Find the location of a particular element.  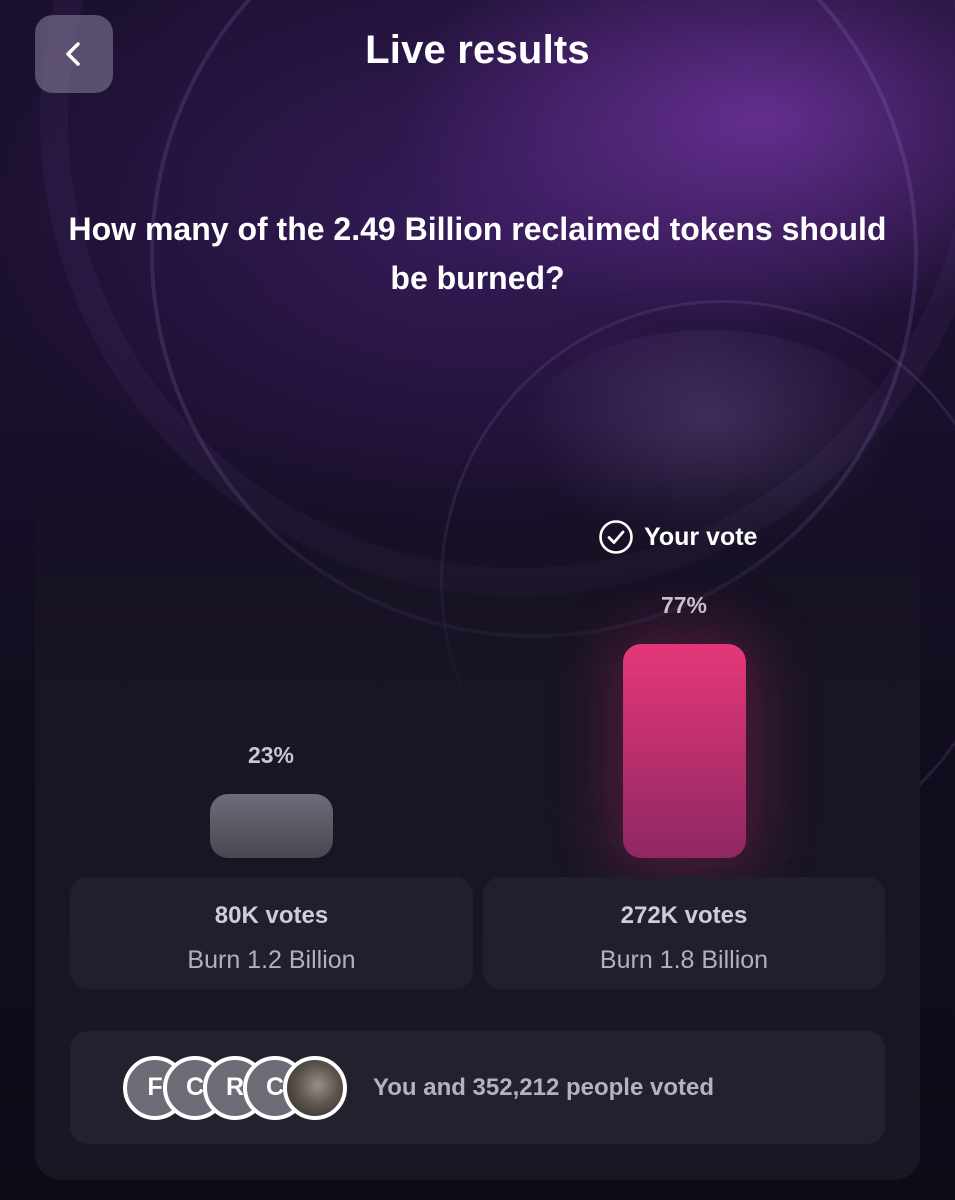

option-votes: 272K votes is located at coordinates (684, 915).